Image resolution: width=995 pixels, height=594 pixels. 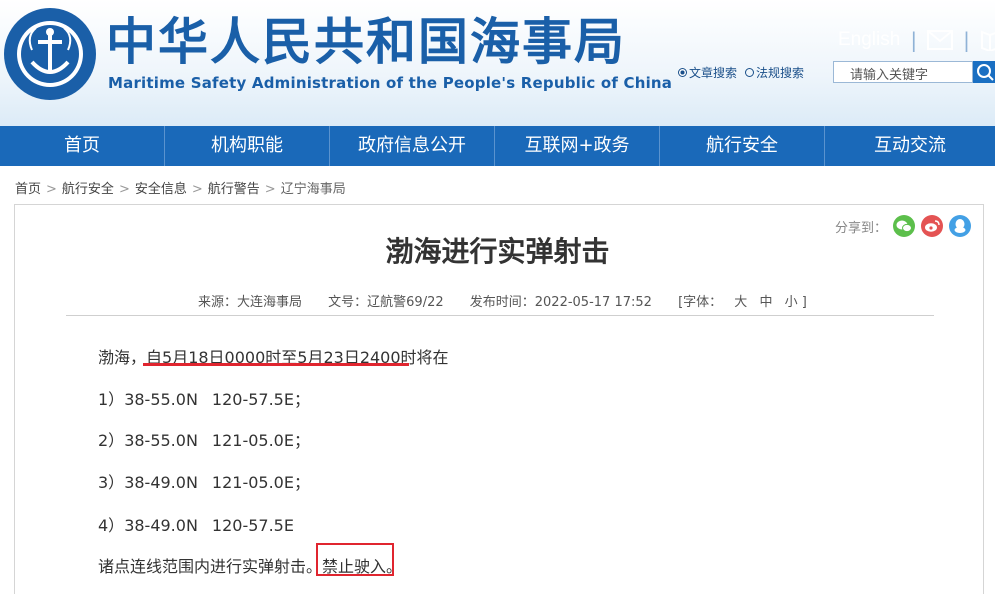 What do you see at coordinates (910, 146) in the screenshot?
I see `nav-interaction: 互动交流` at bounding box center [910, 146].